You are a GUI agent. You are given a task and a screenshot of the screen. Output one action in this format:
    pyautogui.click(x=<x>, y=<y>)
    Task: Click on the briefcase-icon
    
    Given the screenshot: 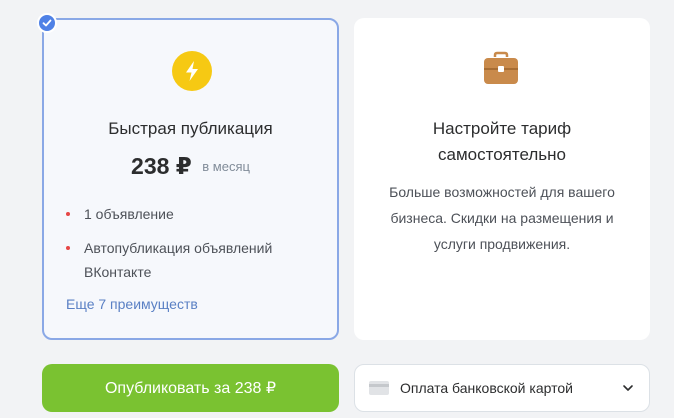 What is the action you would take?
    pyautogui.click(x=501, y=67)
    